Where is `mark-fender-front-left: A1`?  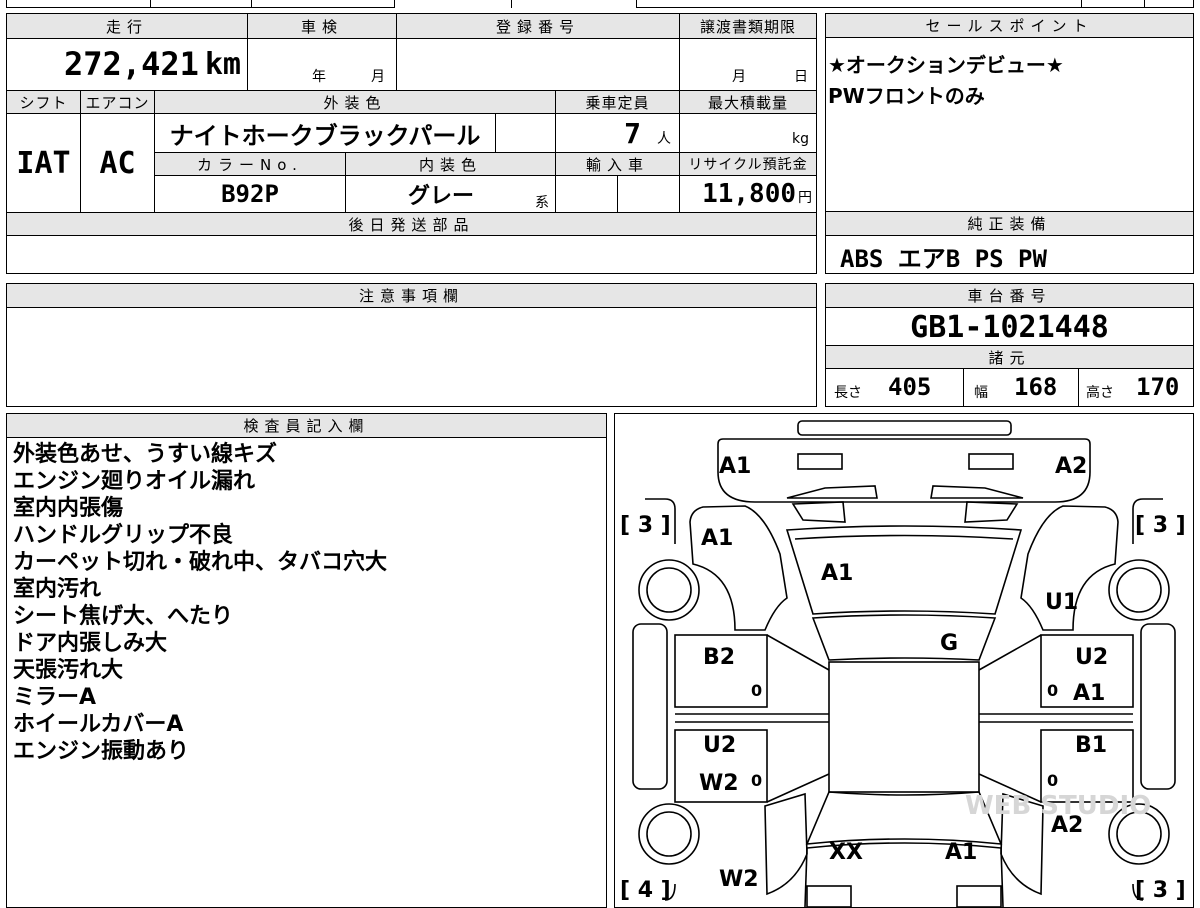 mark-fender-front-left: A1 is located at coordinates (717, 538).